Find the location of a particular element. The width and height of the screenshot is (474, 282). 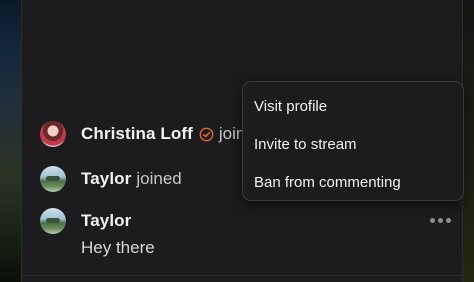

chat-message: Taylor is located at coordinates (85, 221).